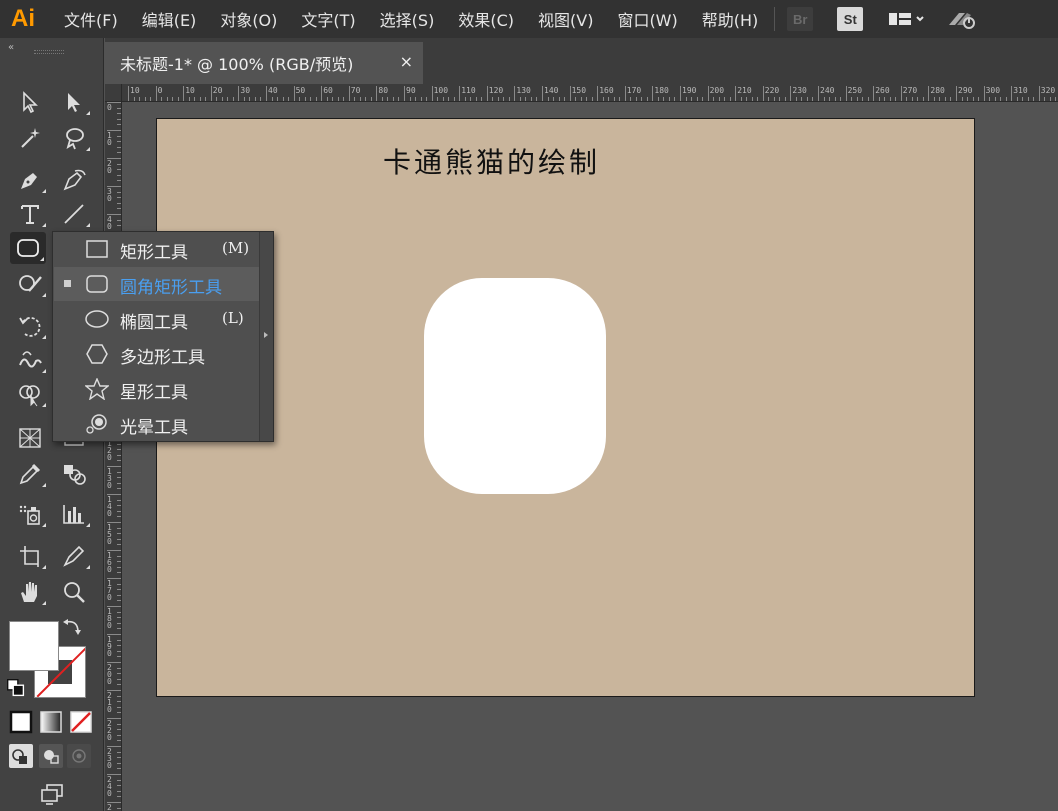 The height and width of the screenshot is (811, 1058). I want to click on magic-wand-tool, so click(30, 138).